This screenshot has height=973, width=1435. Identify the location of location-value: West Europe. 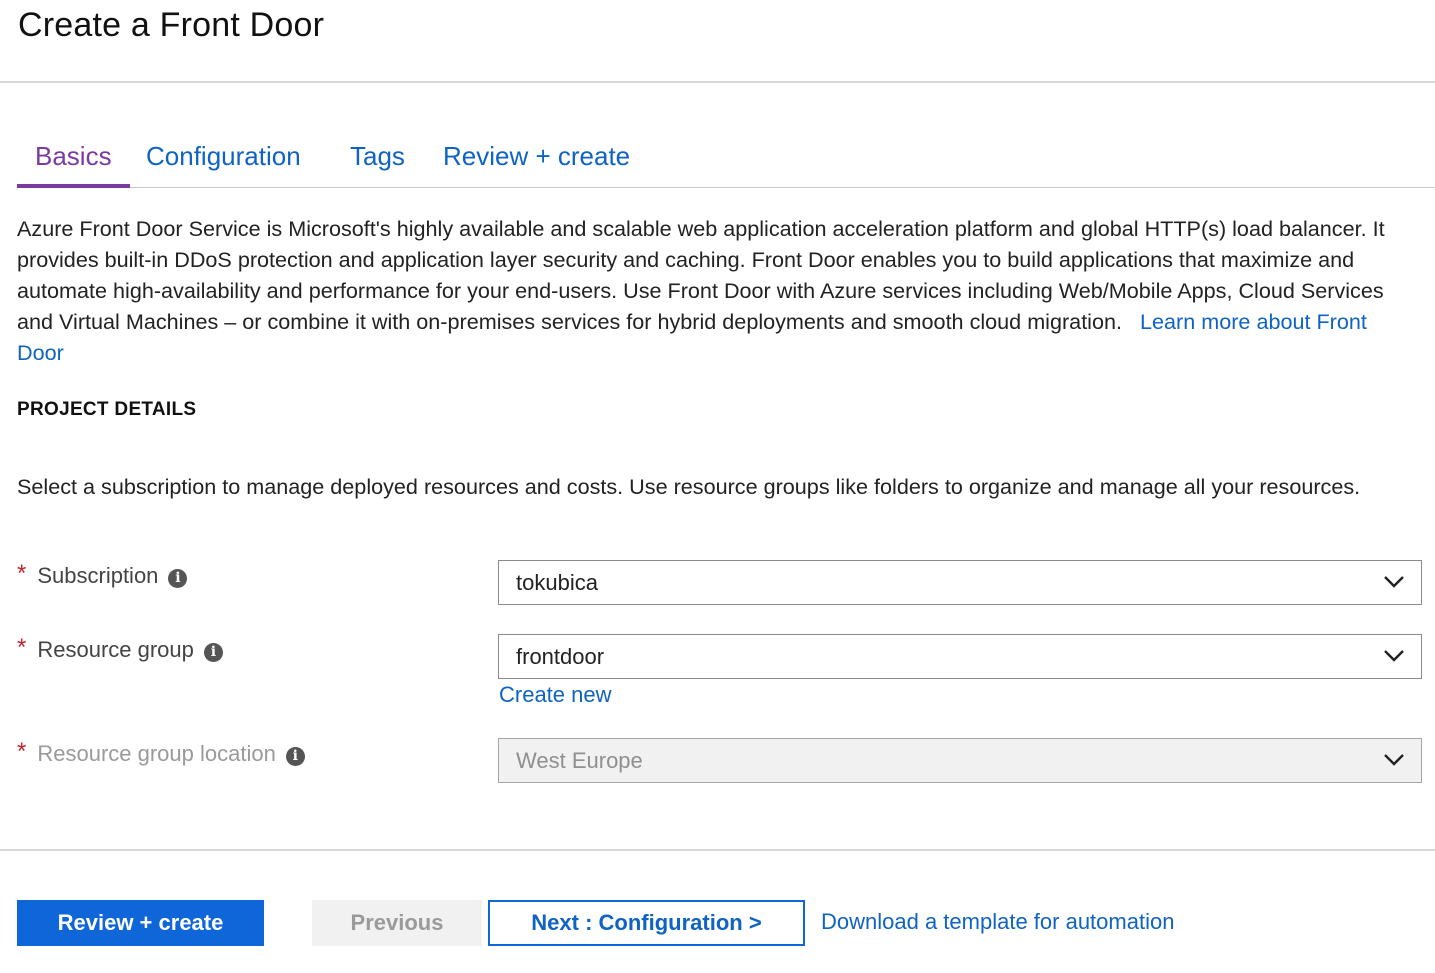
(579, 760).